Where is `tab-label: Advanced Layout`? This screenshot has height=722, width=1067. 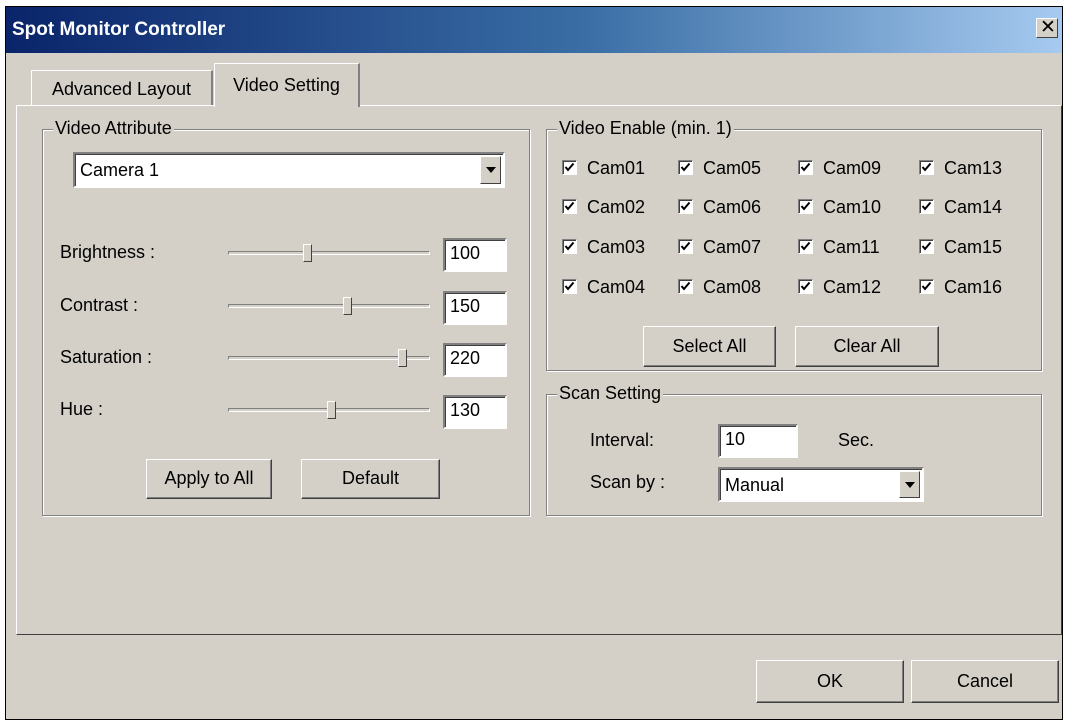
tab-label: Advanced Layout is located at coordinates (121, 89).